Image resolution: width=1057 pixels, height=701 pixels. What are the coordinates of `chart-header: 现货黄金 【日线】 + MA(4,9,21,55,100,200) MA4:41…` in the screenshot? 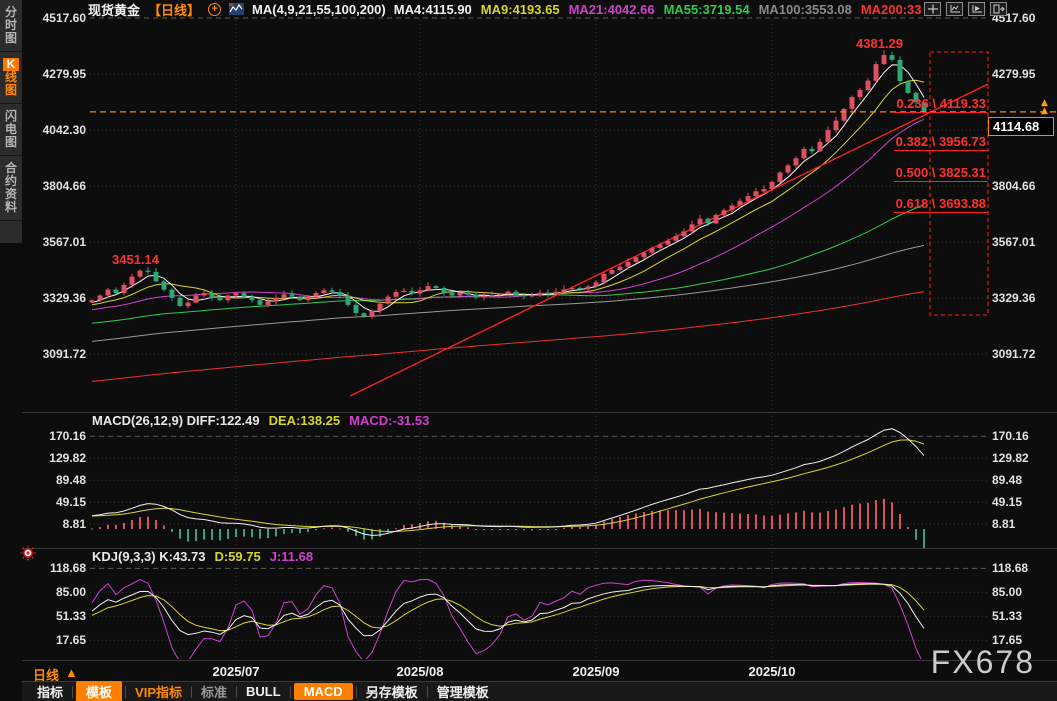 It's located at (505, 9).